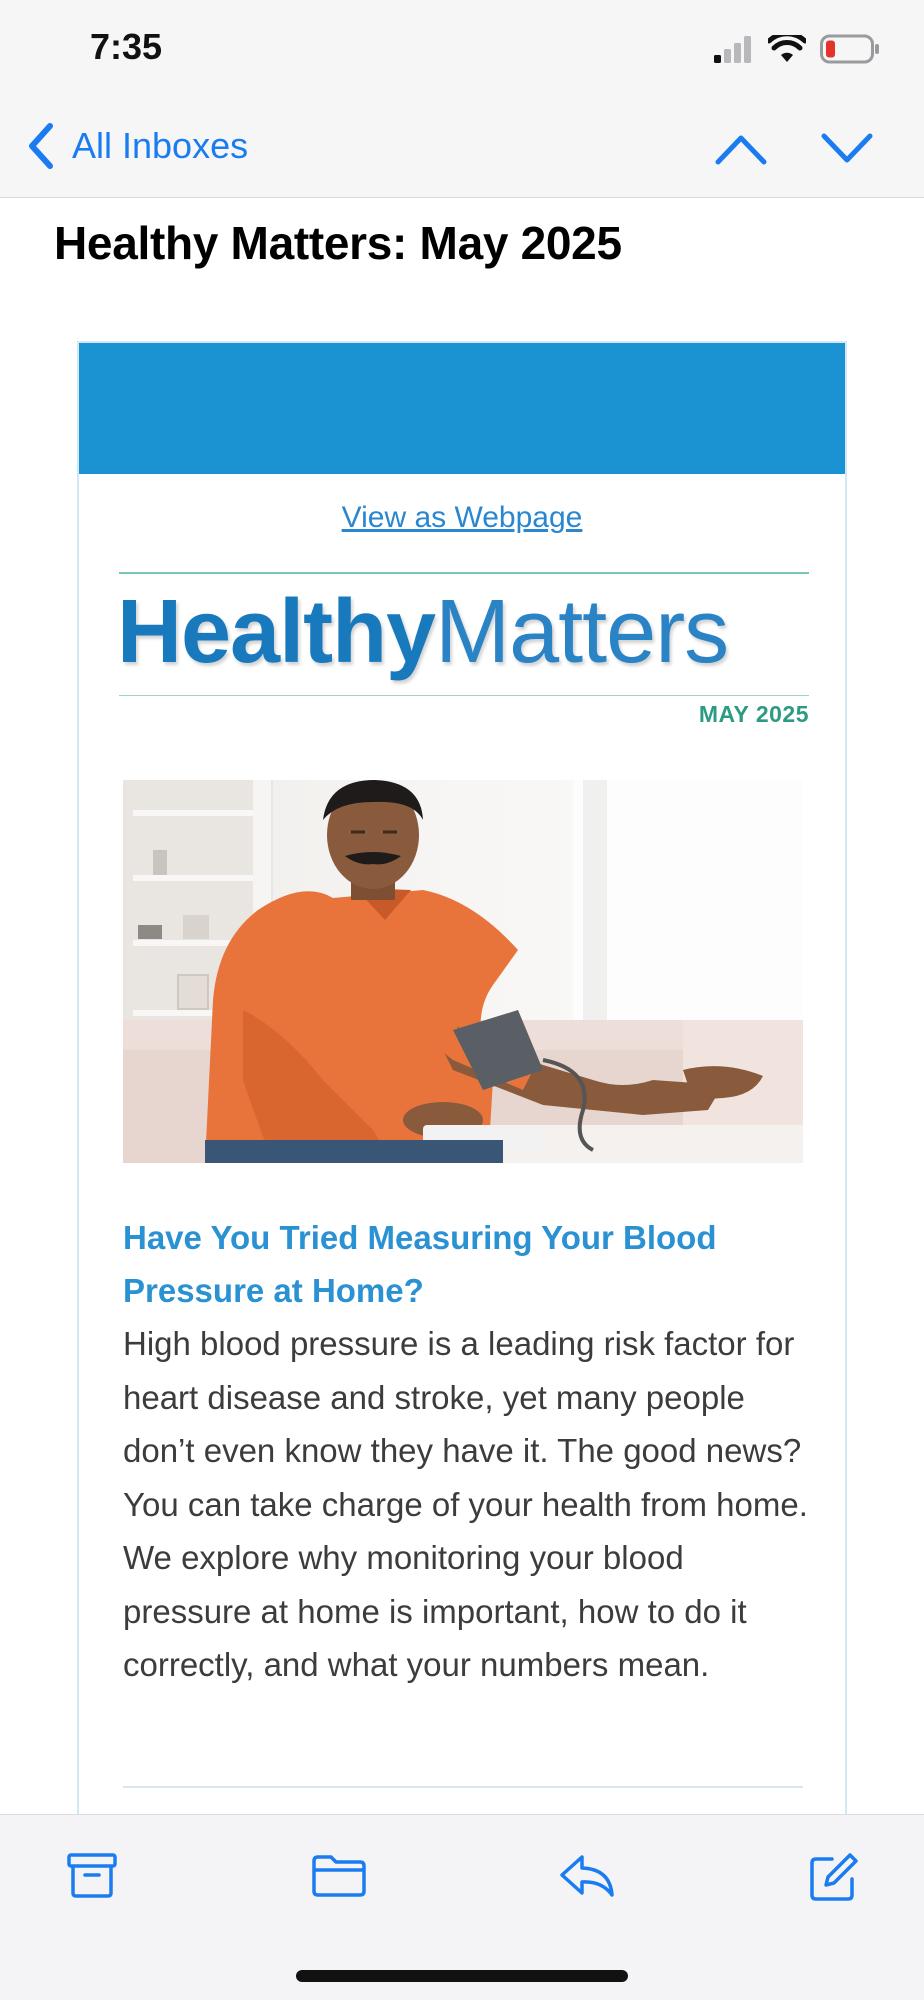  I want to click on reply-icon, so click(587, 1876).